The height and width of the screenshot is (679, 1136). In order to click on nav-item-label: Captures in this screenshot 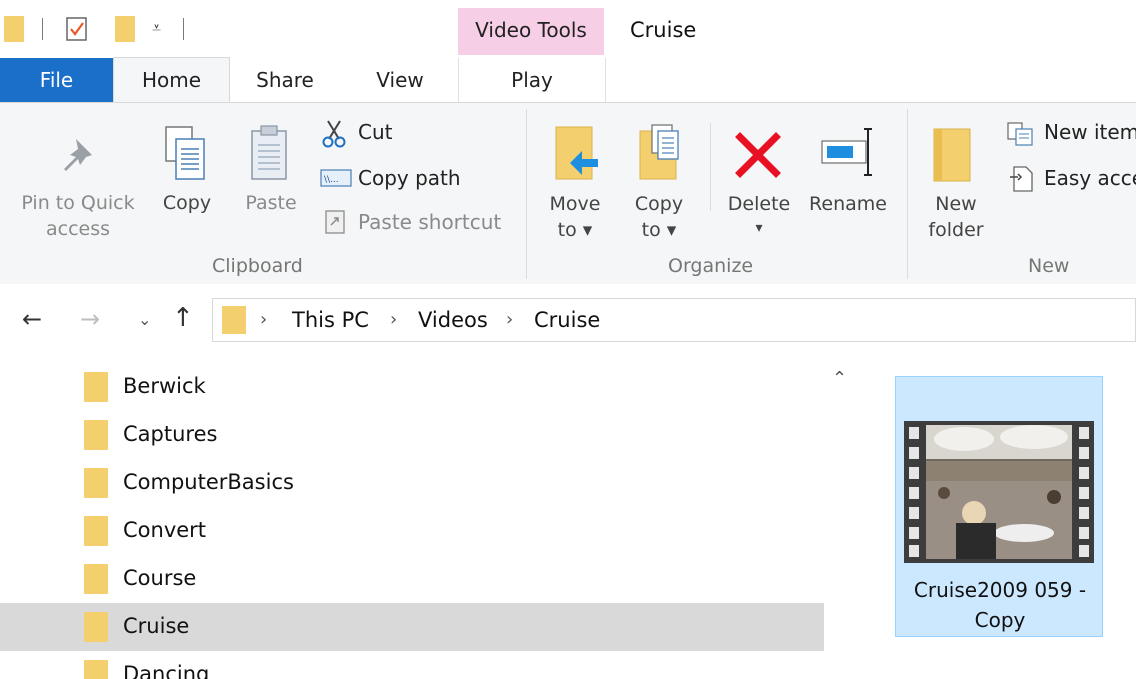, I will do `click(170, 434)`.